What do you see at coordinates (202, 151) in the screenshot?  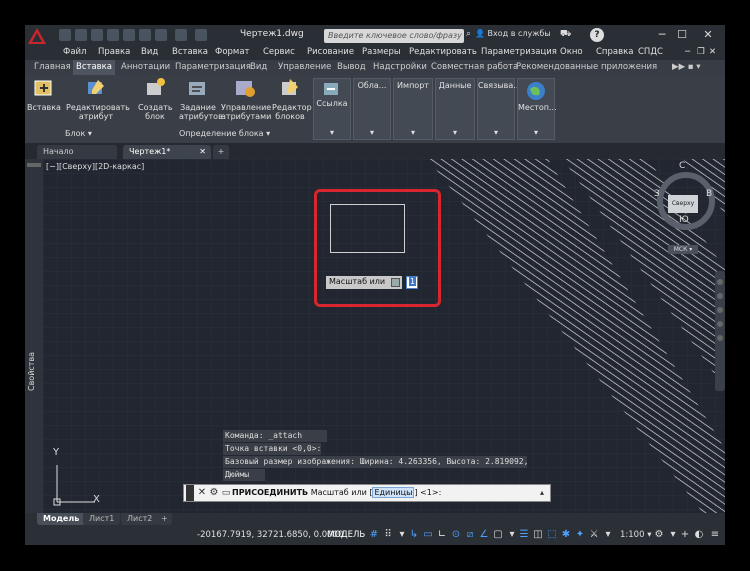 I see `file-tab-close-icon: ✕` at bounding box center [202, 151].